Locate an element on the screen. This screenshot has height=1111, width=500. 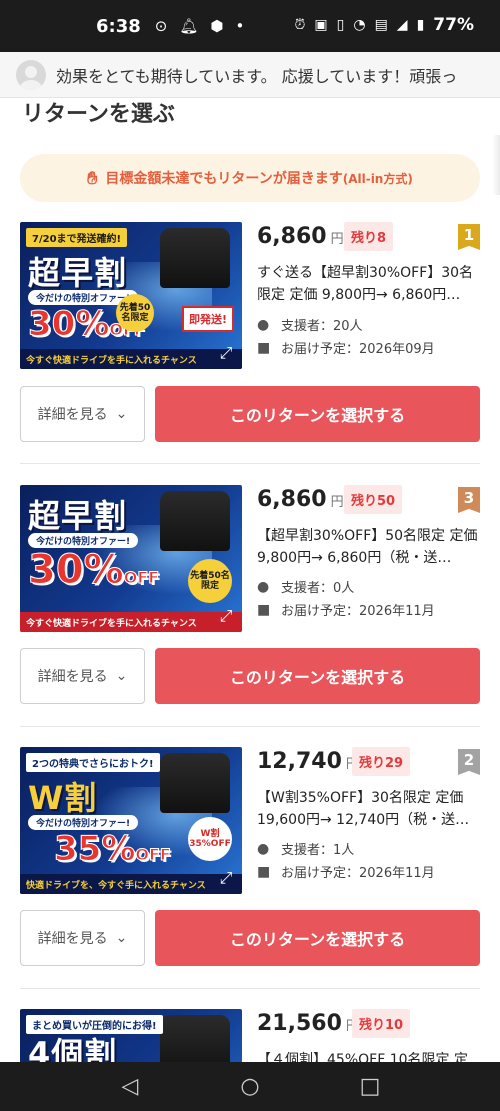
thumb-ship-label: 即発送! is located at coordinates (207, 319).